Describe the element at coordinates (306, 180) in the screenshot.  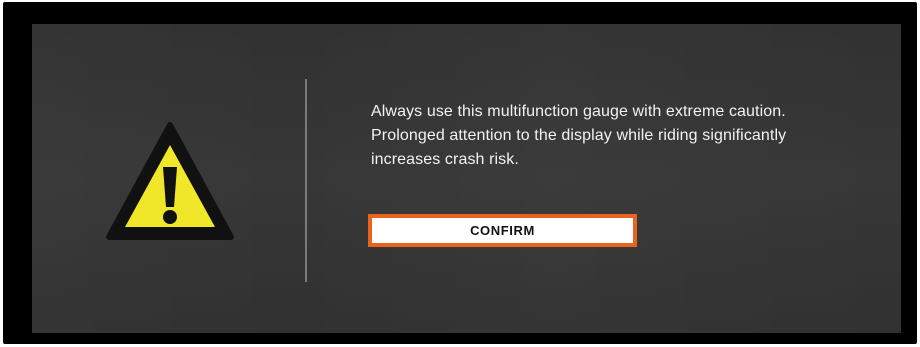
I see `vertical-divider` at that location.